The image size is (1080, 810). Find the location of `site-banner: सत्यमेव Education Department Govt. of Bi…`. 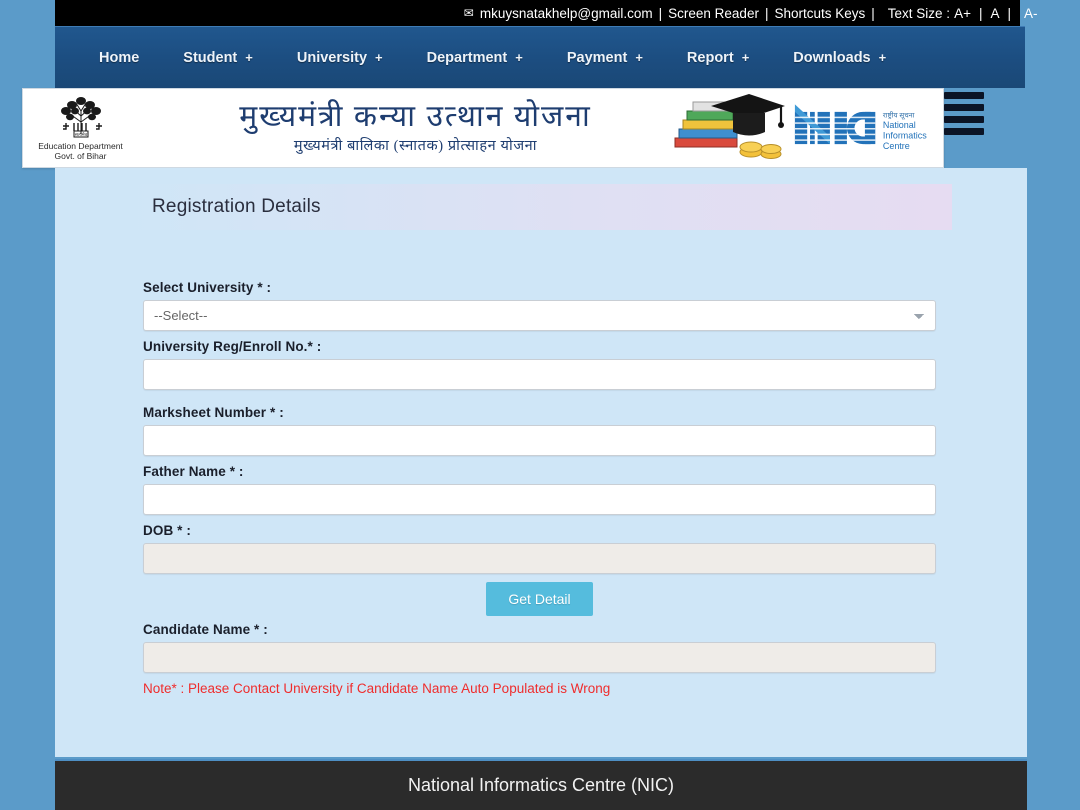

site-banner: सत्यमेव Education Department Govt. of Bi… is located at coordinates (483, 128).